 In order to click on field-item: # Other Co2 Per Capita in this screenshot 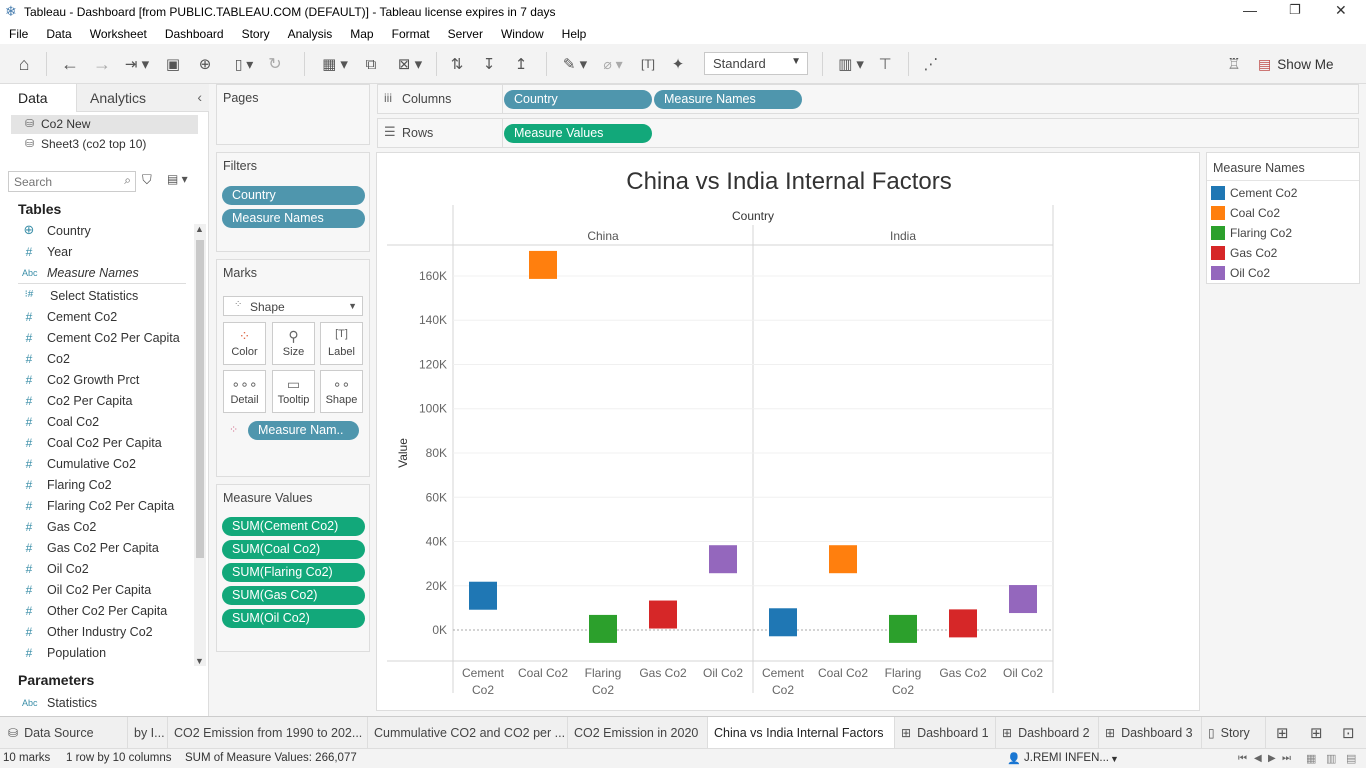, I will do `click(102, 612)`.